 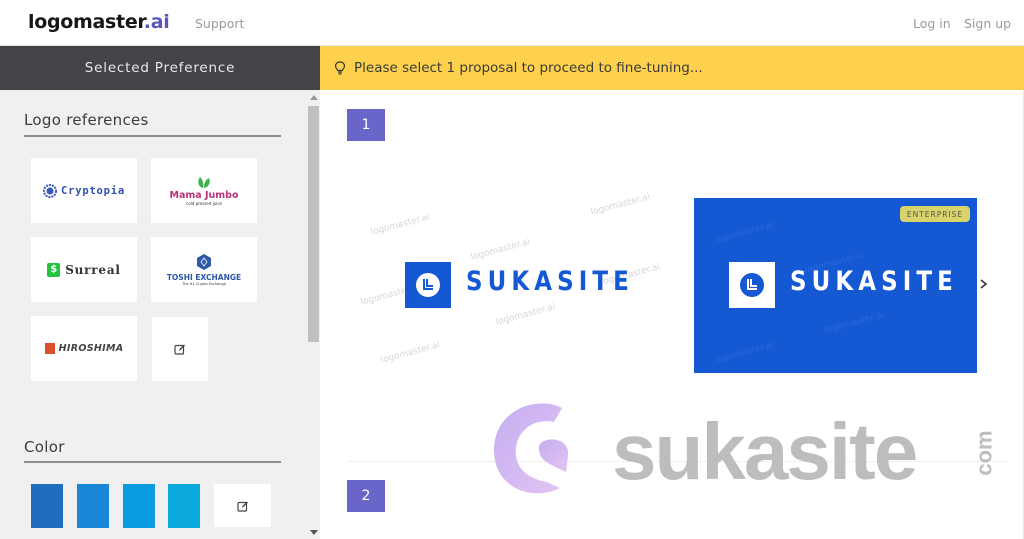 I want to click on edit-logo-references-button, so click(x=180, y=349).